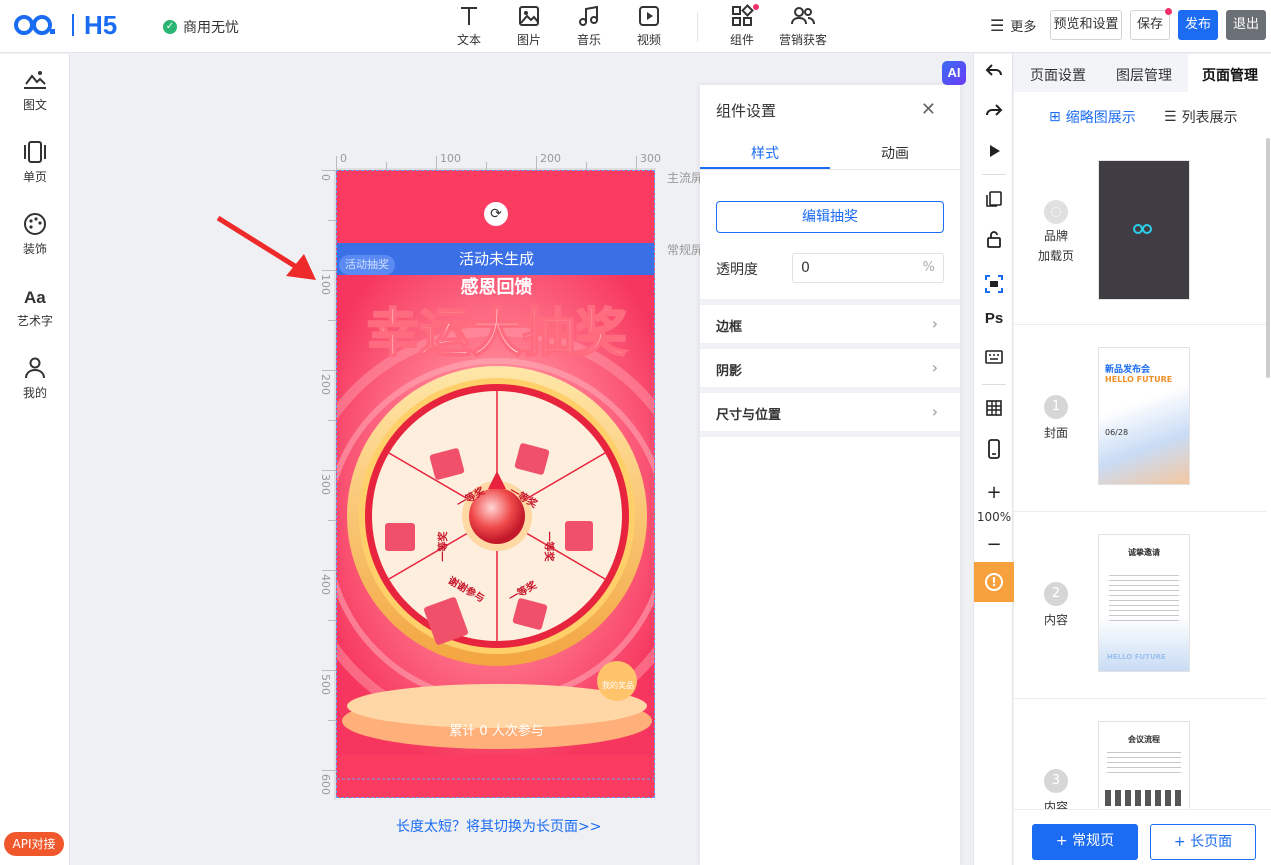 Image resolution: width=1271 pixels, height=865 pixels. Describe the element at coordinates (648, 40) in the screenshot. I see `tool-label: 视频` at that location.